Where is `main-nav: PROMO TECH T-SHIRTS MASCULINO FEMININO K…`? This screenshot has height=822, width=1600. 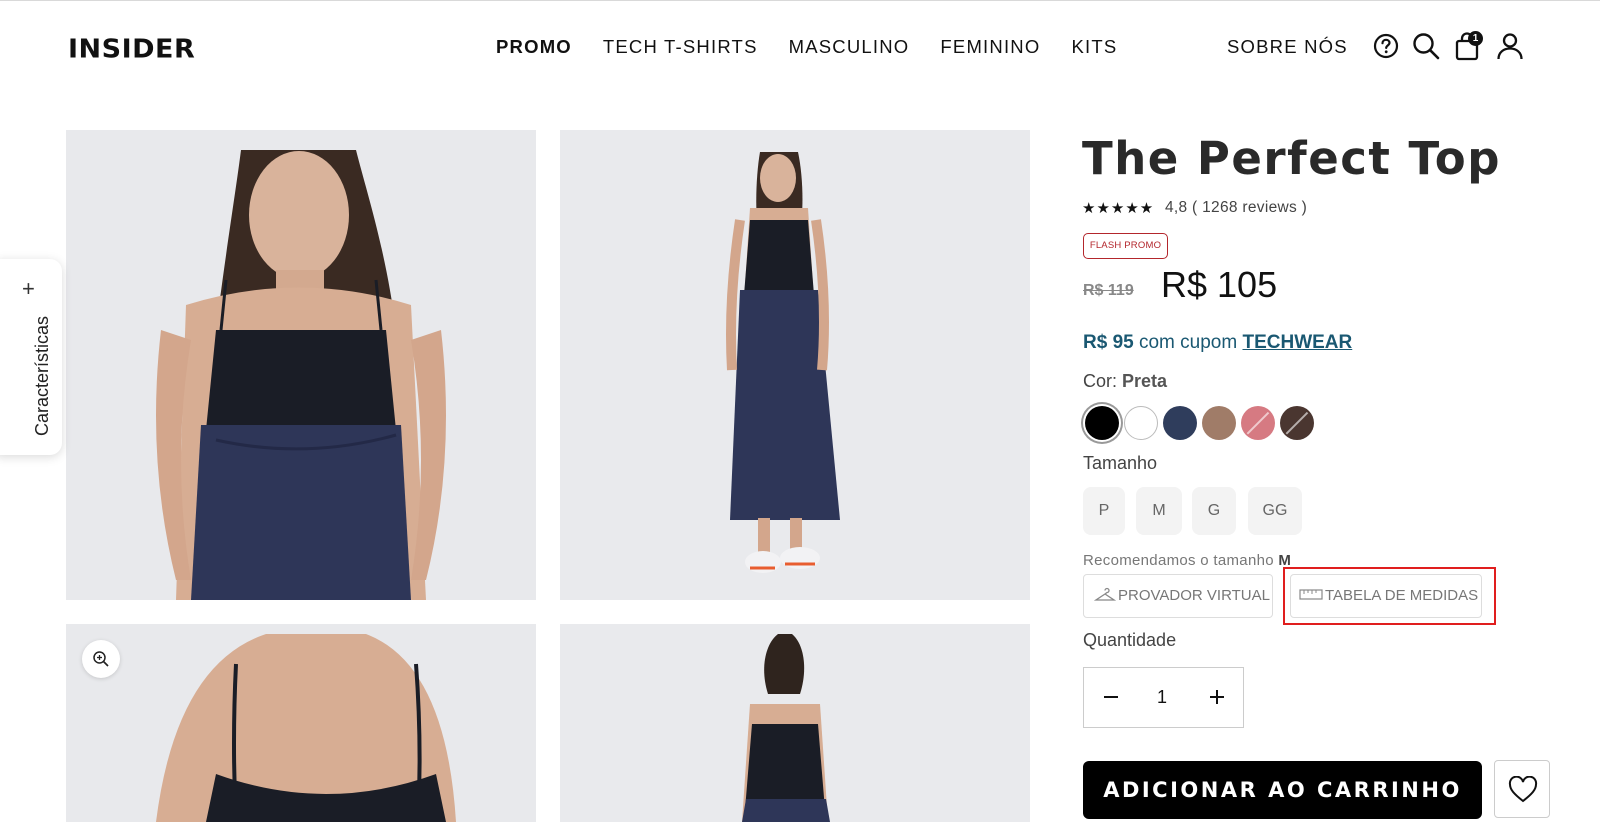 main-nav: PROMO TECH T-SHIRTS MASCULINO FEMININO K… is located at coordinates (822, 47).